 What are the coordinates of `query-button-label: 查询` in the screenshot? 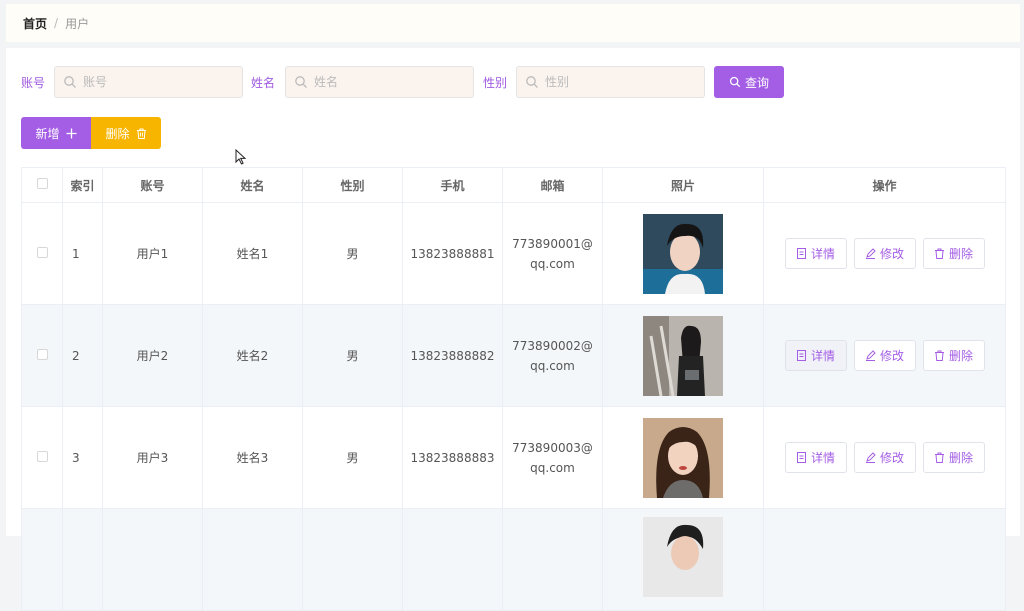 It's located at (756, 82).